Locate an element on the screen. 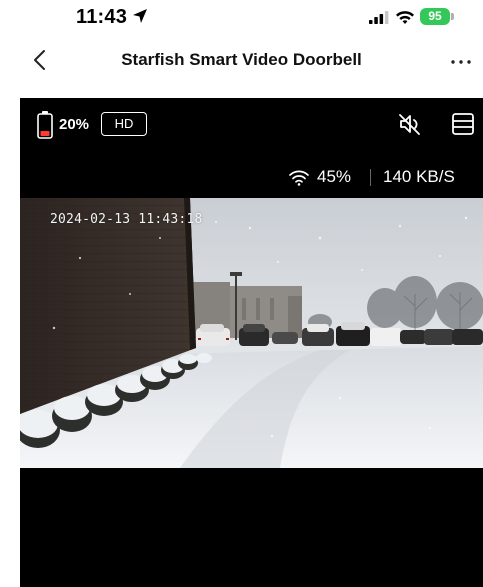  layout-toggle-button is located at coordinates (463, 124).